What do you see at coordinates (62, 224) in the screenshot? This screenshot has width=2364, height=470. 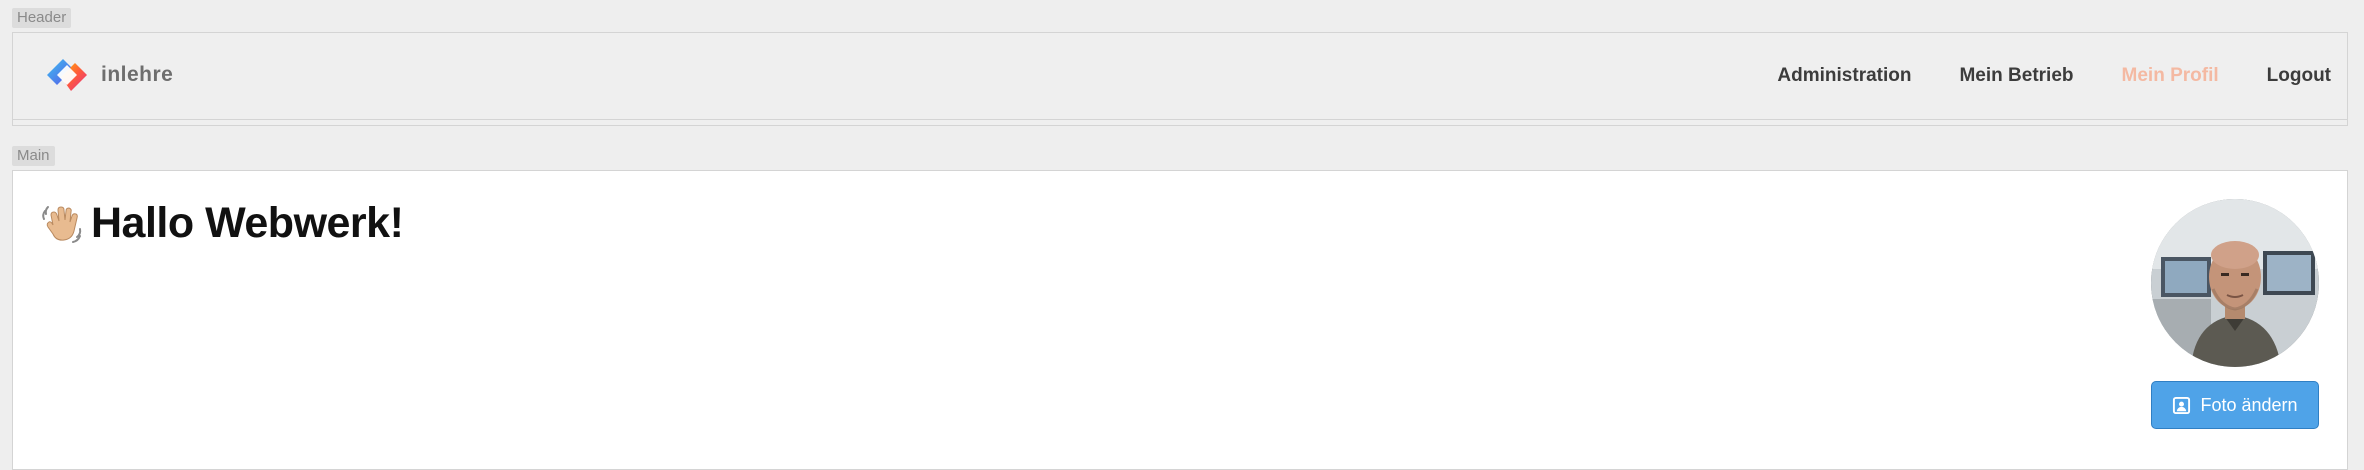 I see `waving-hand-icon` at bounding box center [62, 224].